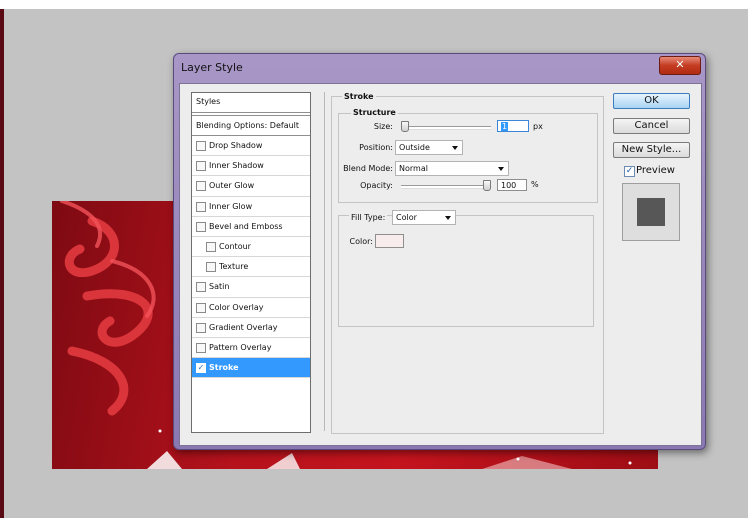  I want to click on style-item-label: Gradient Overlay, so click(243, 327).